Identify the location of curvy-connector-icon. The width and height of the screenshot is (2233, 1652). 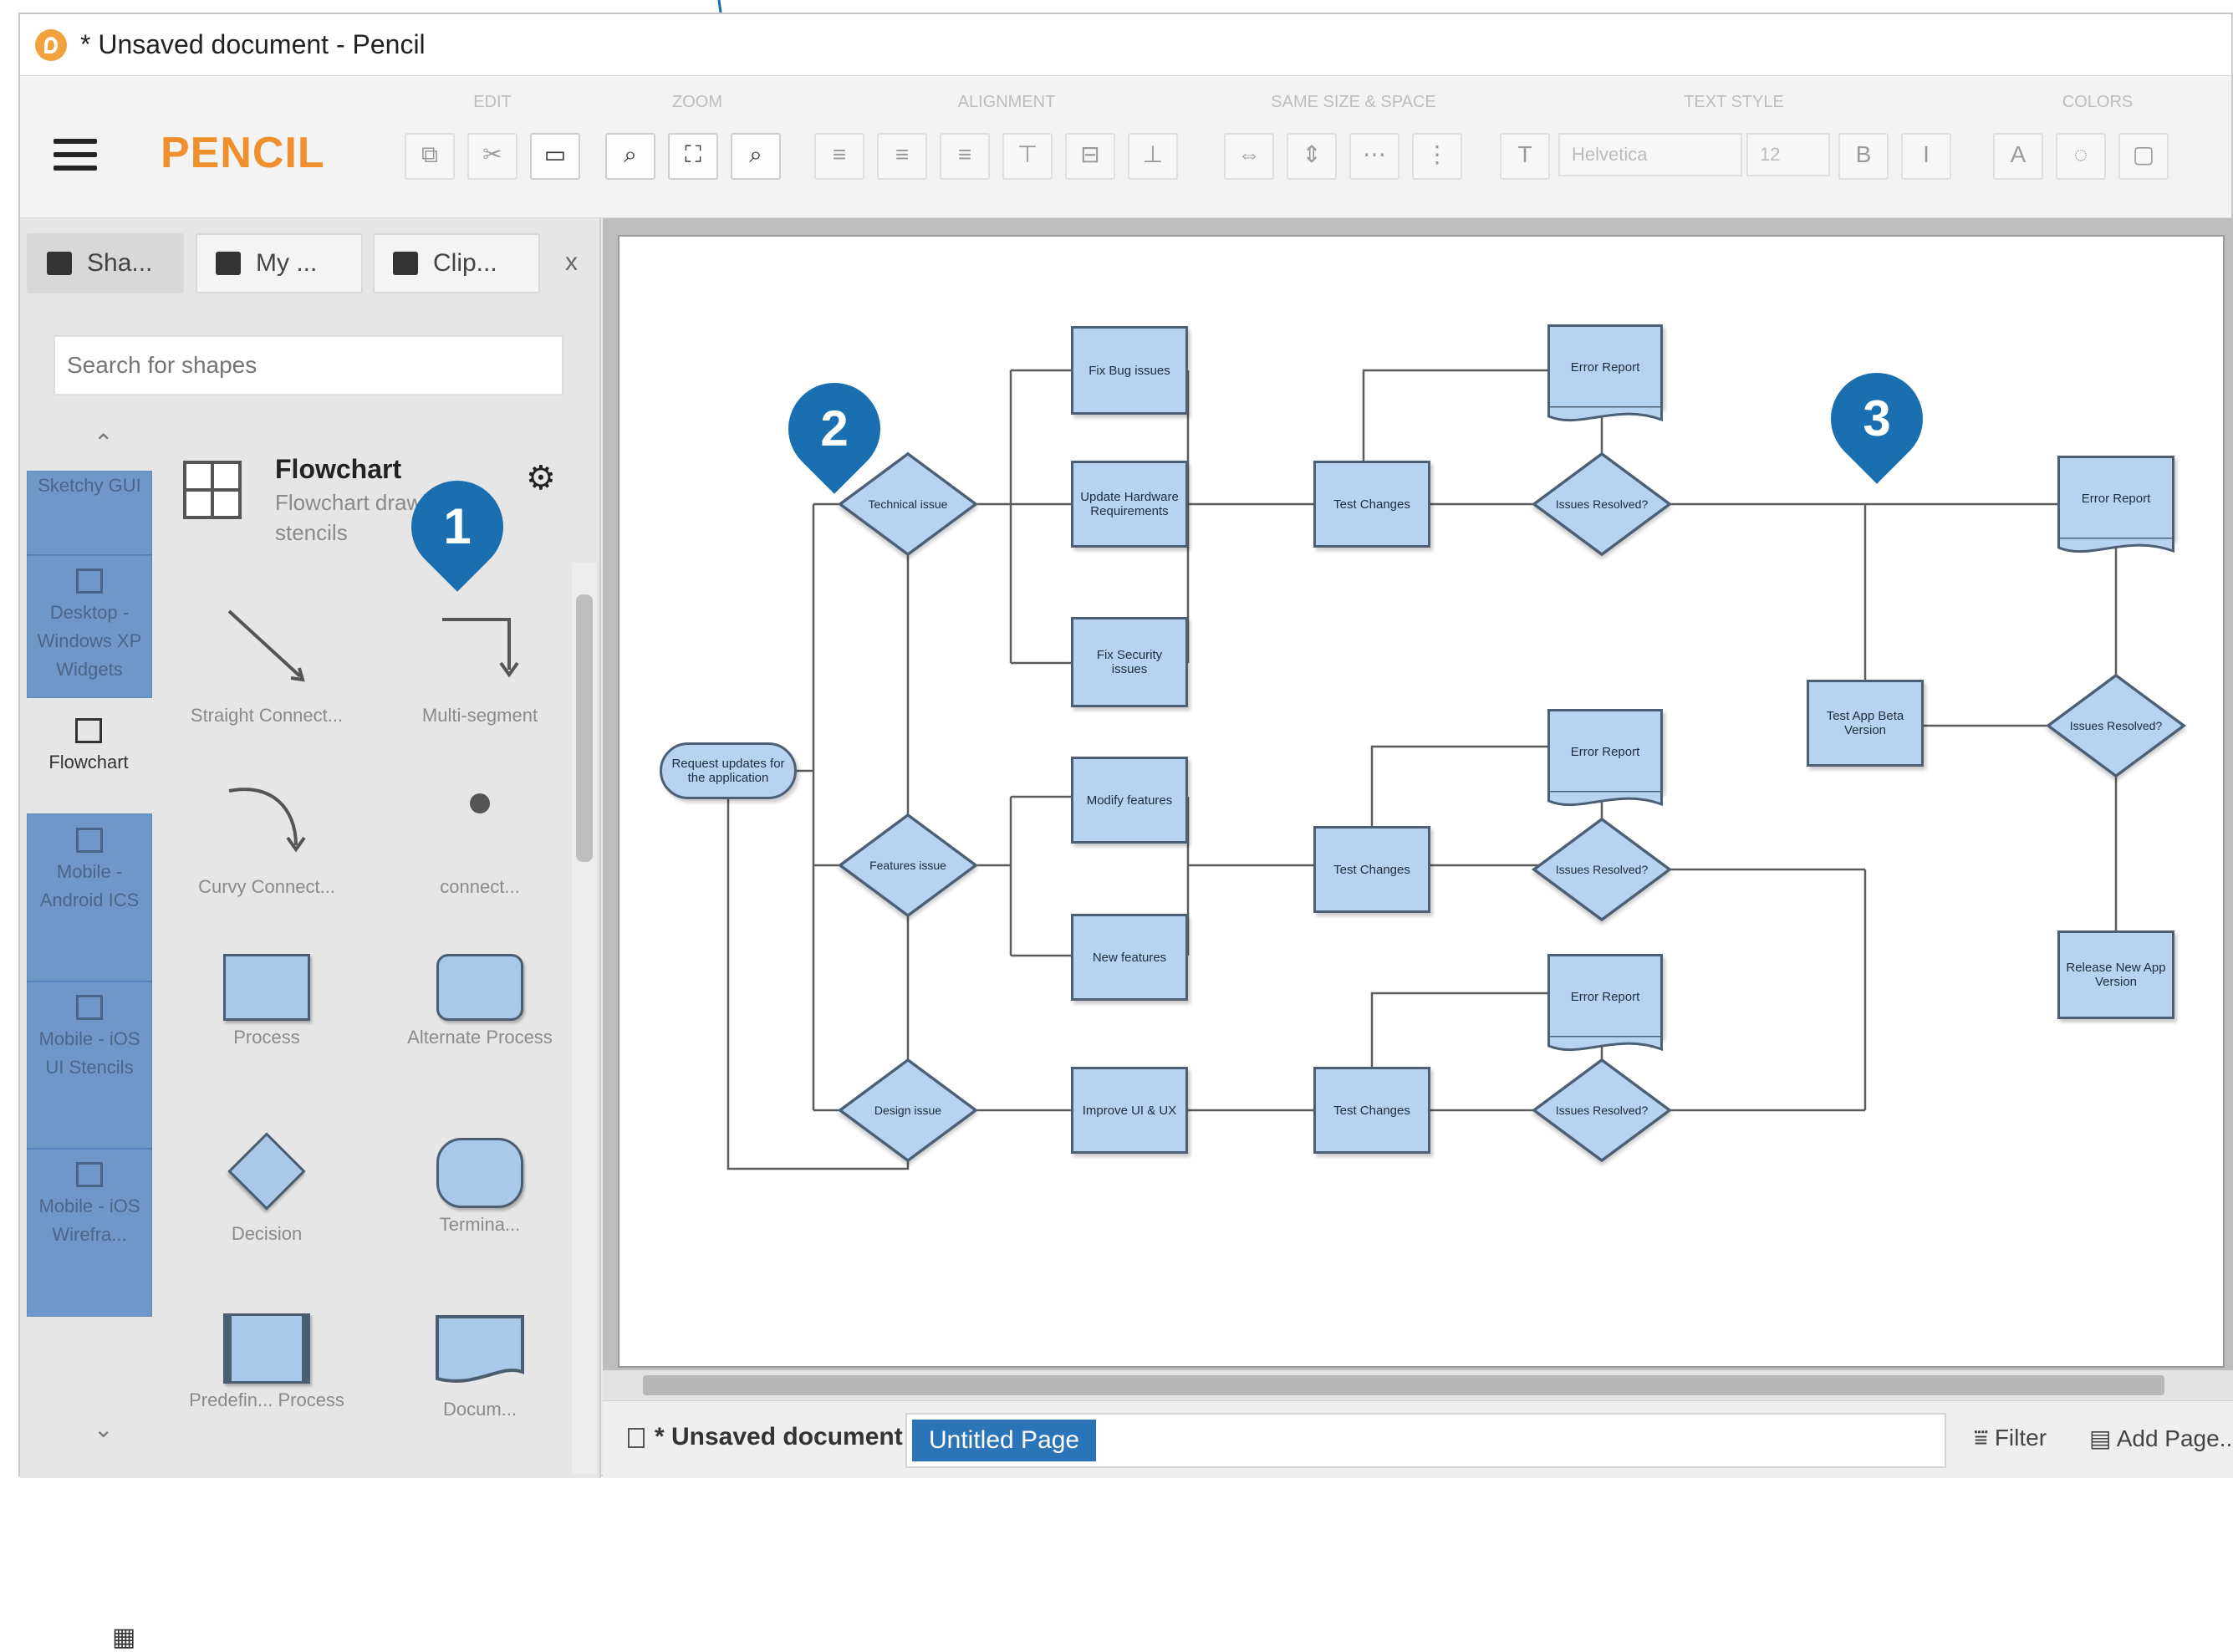
(267, 820).